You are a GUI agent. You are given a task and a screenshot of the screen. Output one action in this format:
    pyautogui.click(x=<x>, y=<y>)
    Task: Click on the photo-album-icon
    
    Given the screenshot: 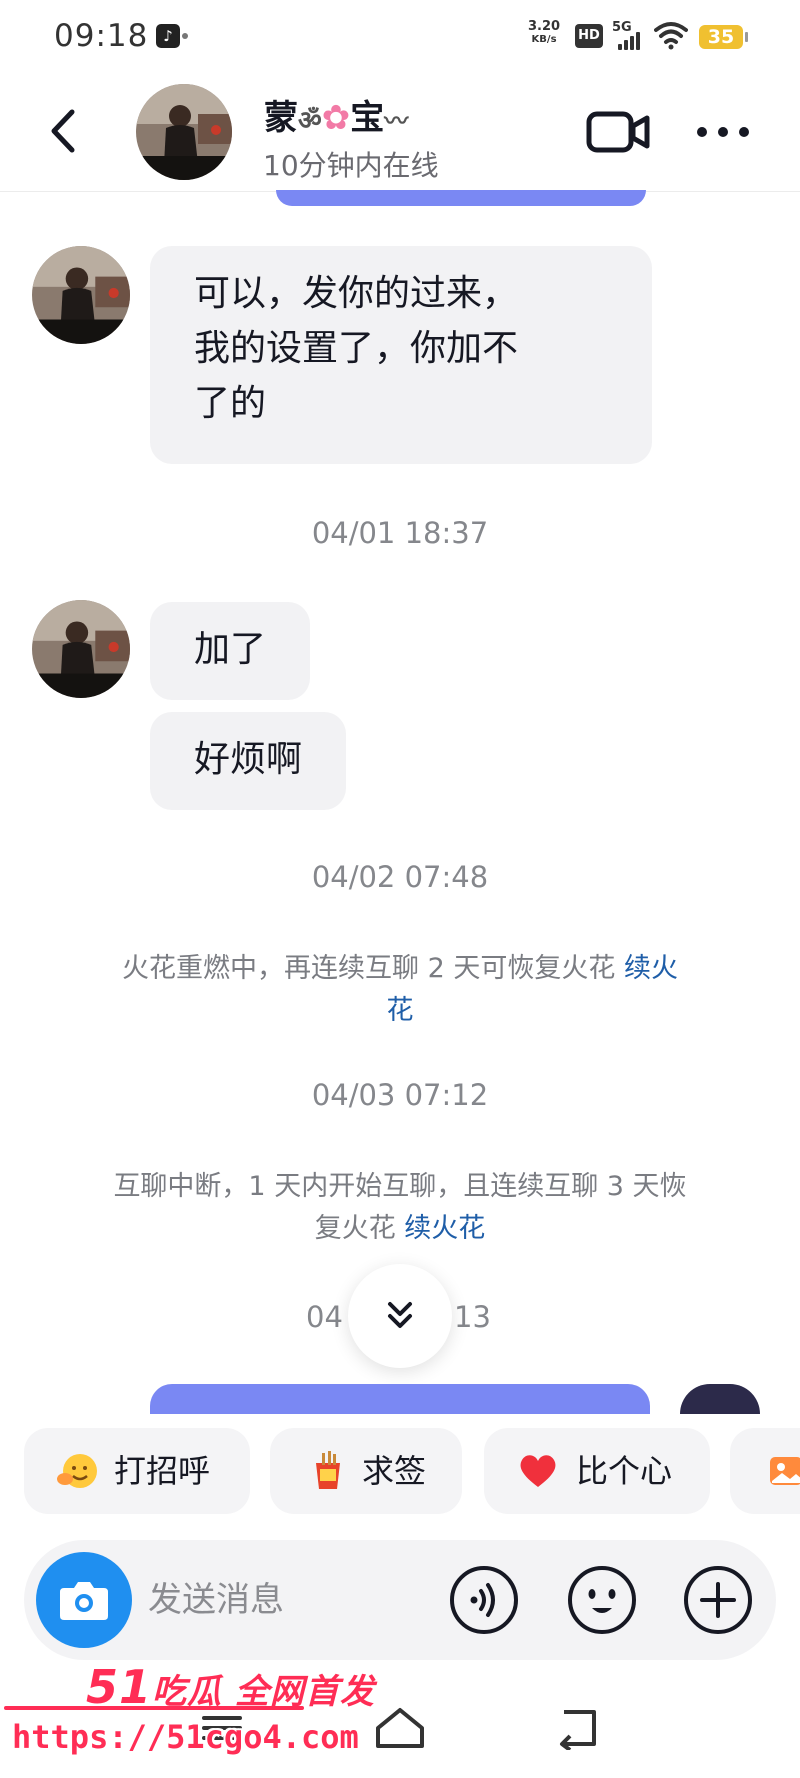 What is the action you would take?
    pyautogui.click(x=785, y=1471)
    